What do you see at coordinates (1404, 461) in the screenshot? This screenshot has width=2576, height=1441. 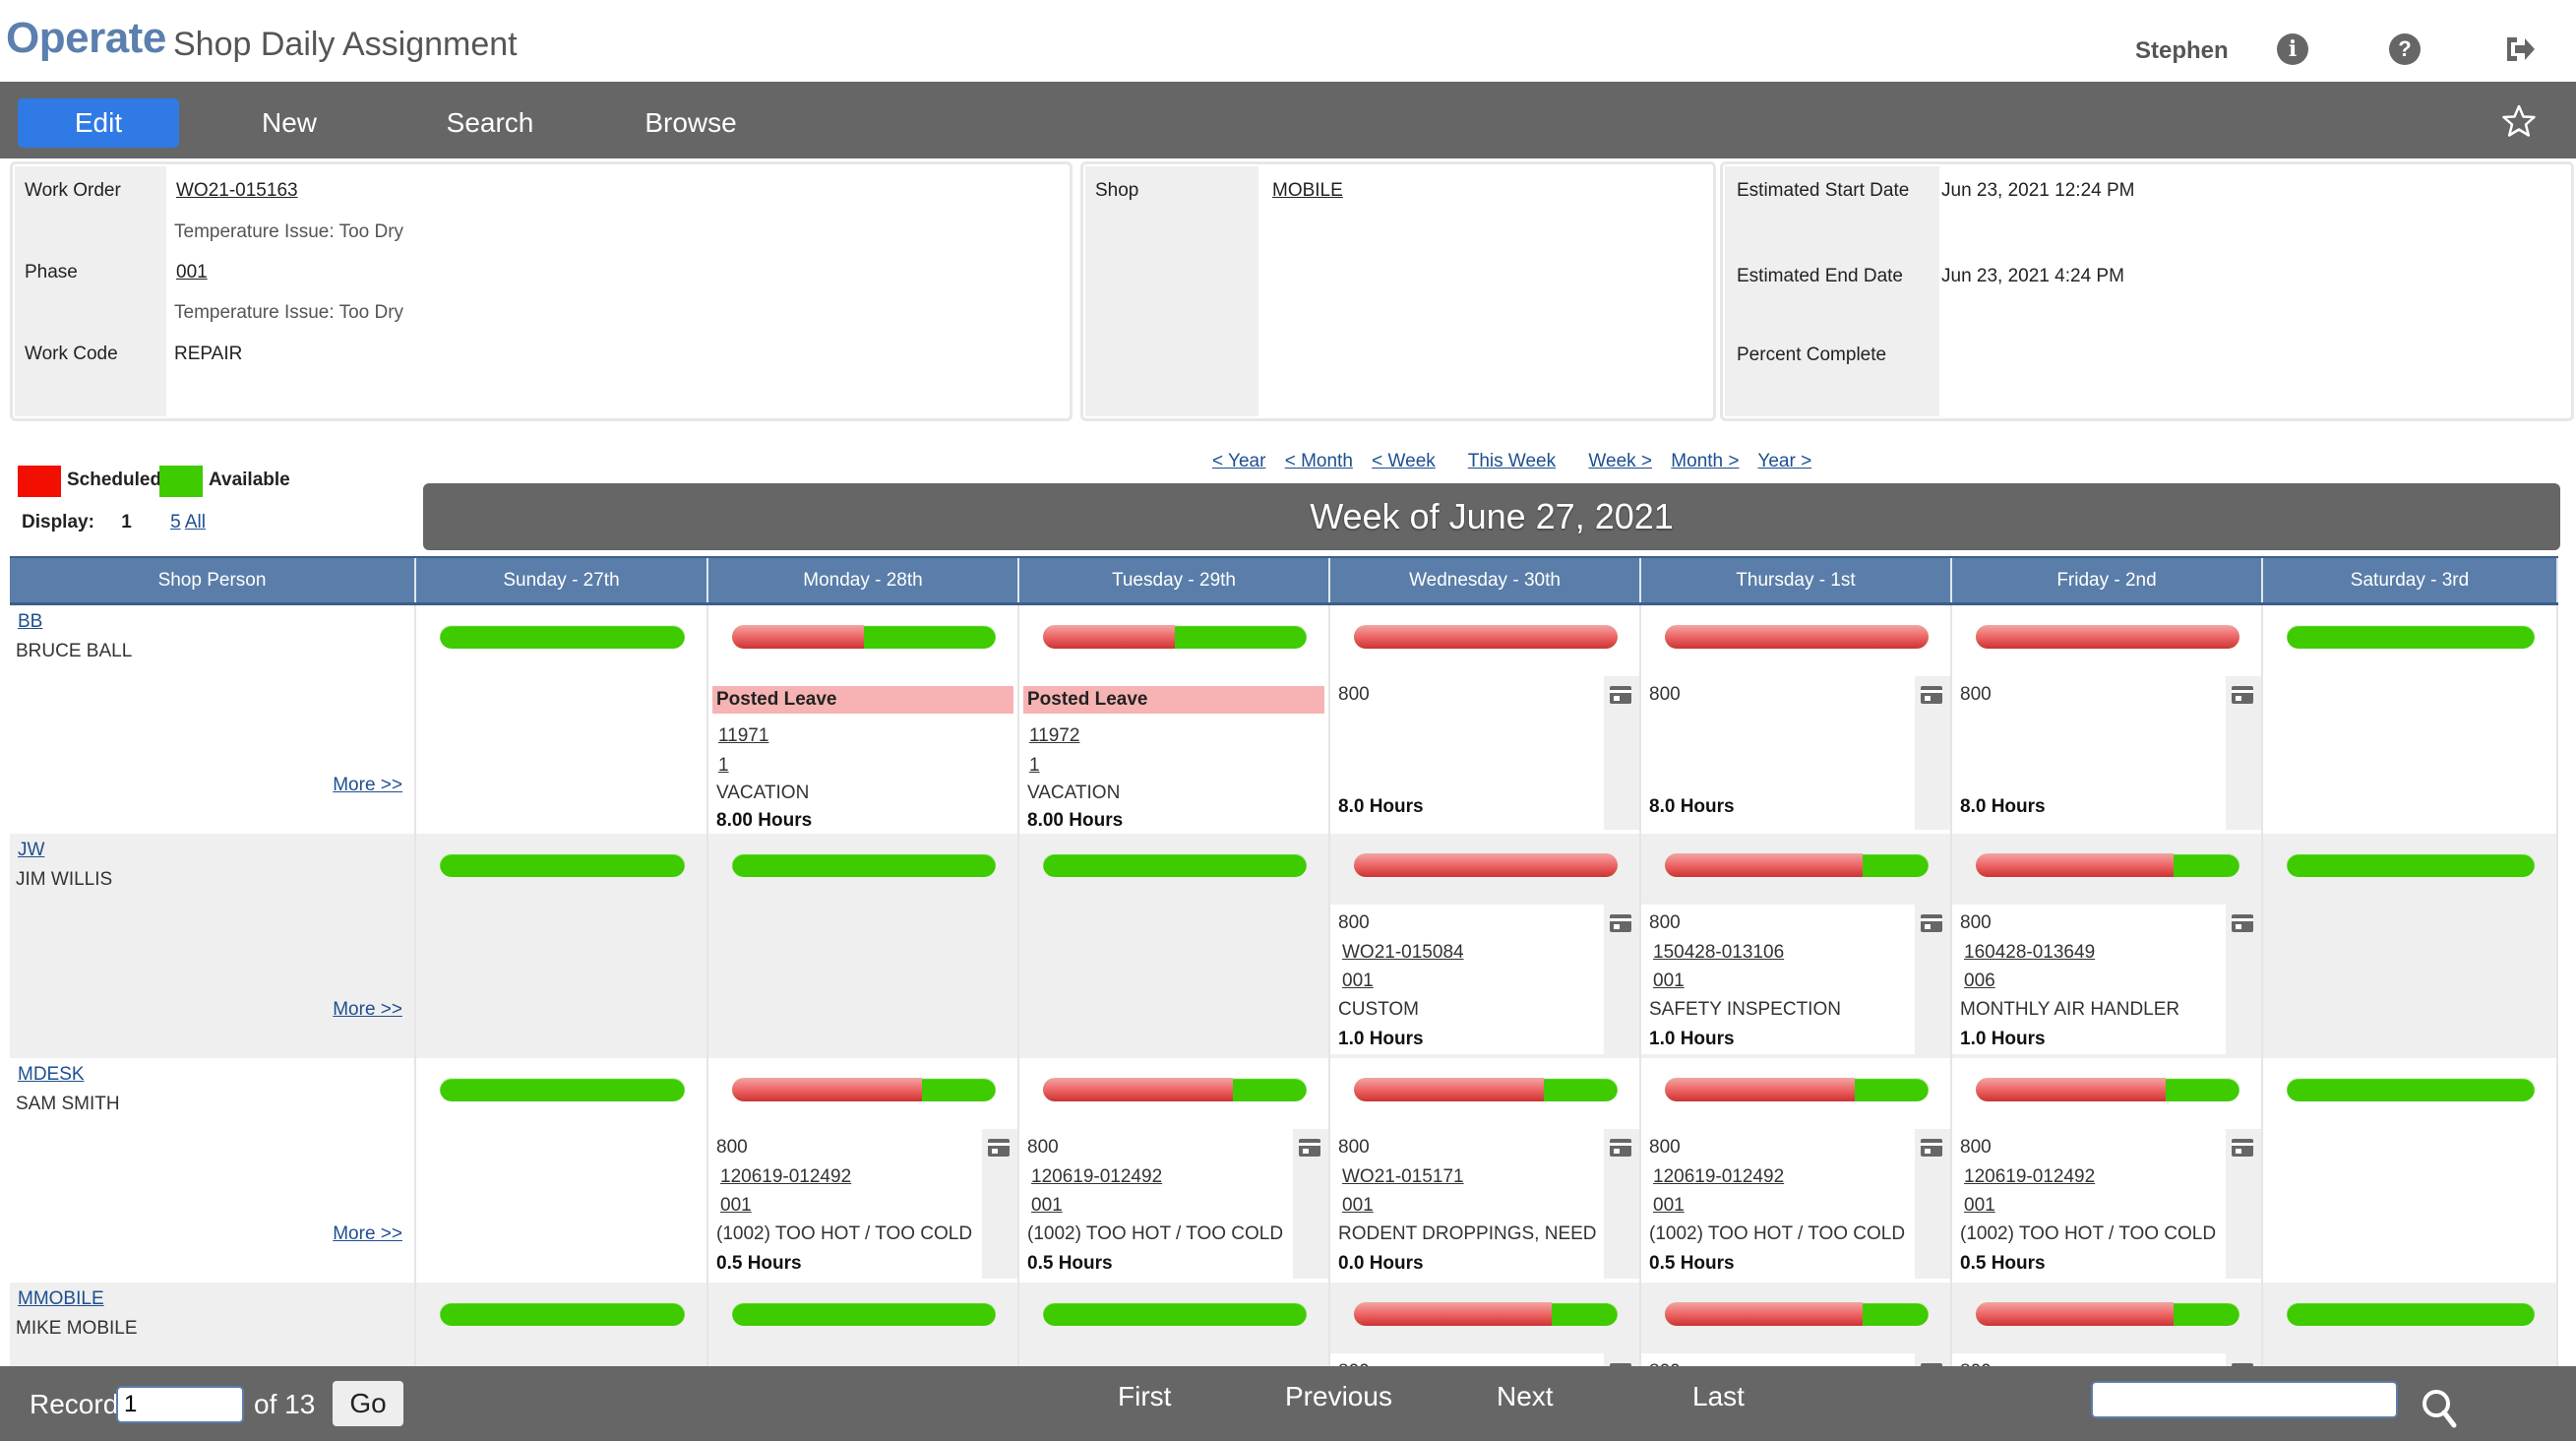 I see `prev-week-link: < Week` at bounding box center [1404, 461].